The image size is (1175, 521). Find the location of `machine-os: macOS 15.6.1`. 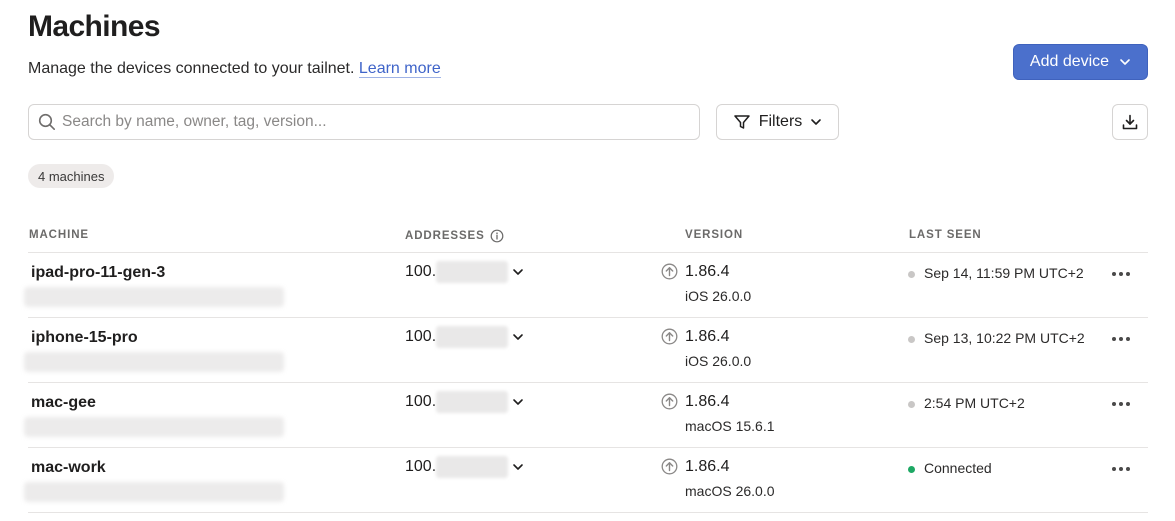

machine-os: macOS 15.6.1 is located at coordinates (730, 426).